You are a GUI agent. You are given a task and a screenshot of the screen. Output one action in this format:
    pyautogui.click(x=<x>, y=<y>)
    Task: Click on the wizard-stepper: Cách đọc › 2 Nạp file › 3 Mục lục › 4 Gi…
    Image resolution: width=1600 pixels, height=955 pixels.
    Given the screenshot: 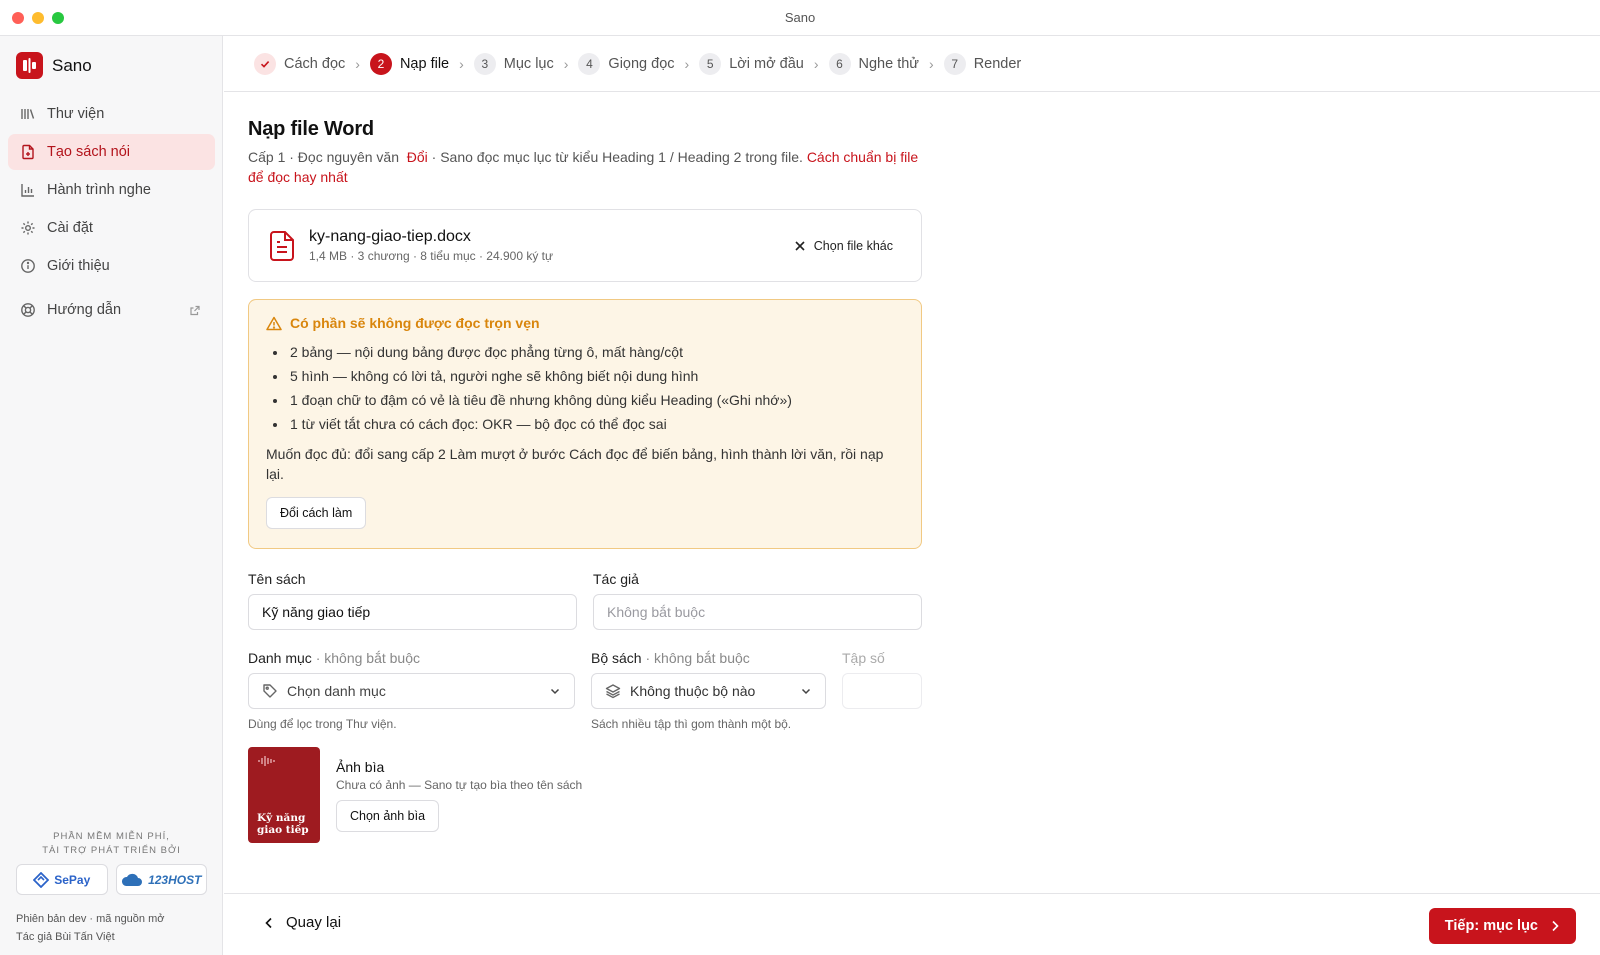 What is the action you would take?
    pyautogui.click(x=912, y=64)
    